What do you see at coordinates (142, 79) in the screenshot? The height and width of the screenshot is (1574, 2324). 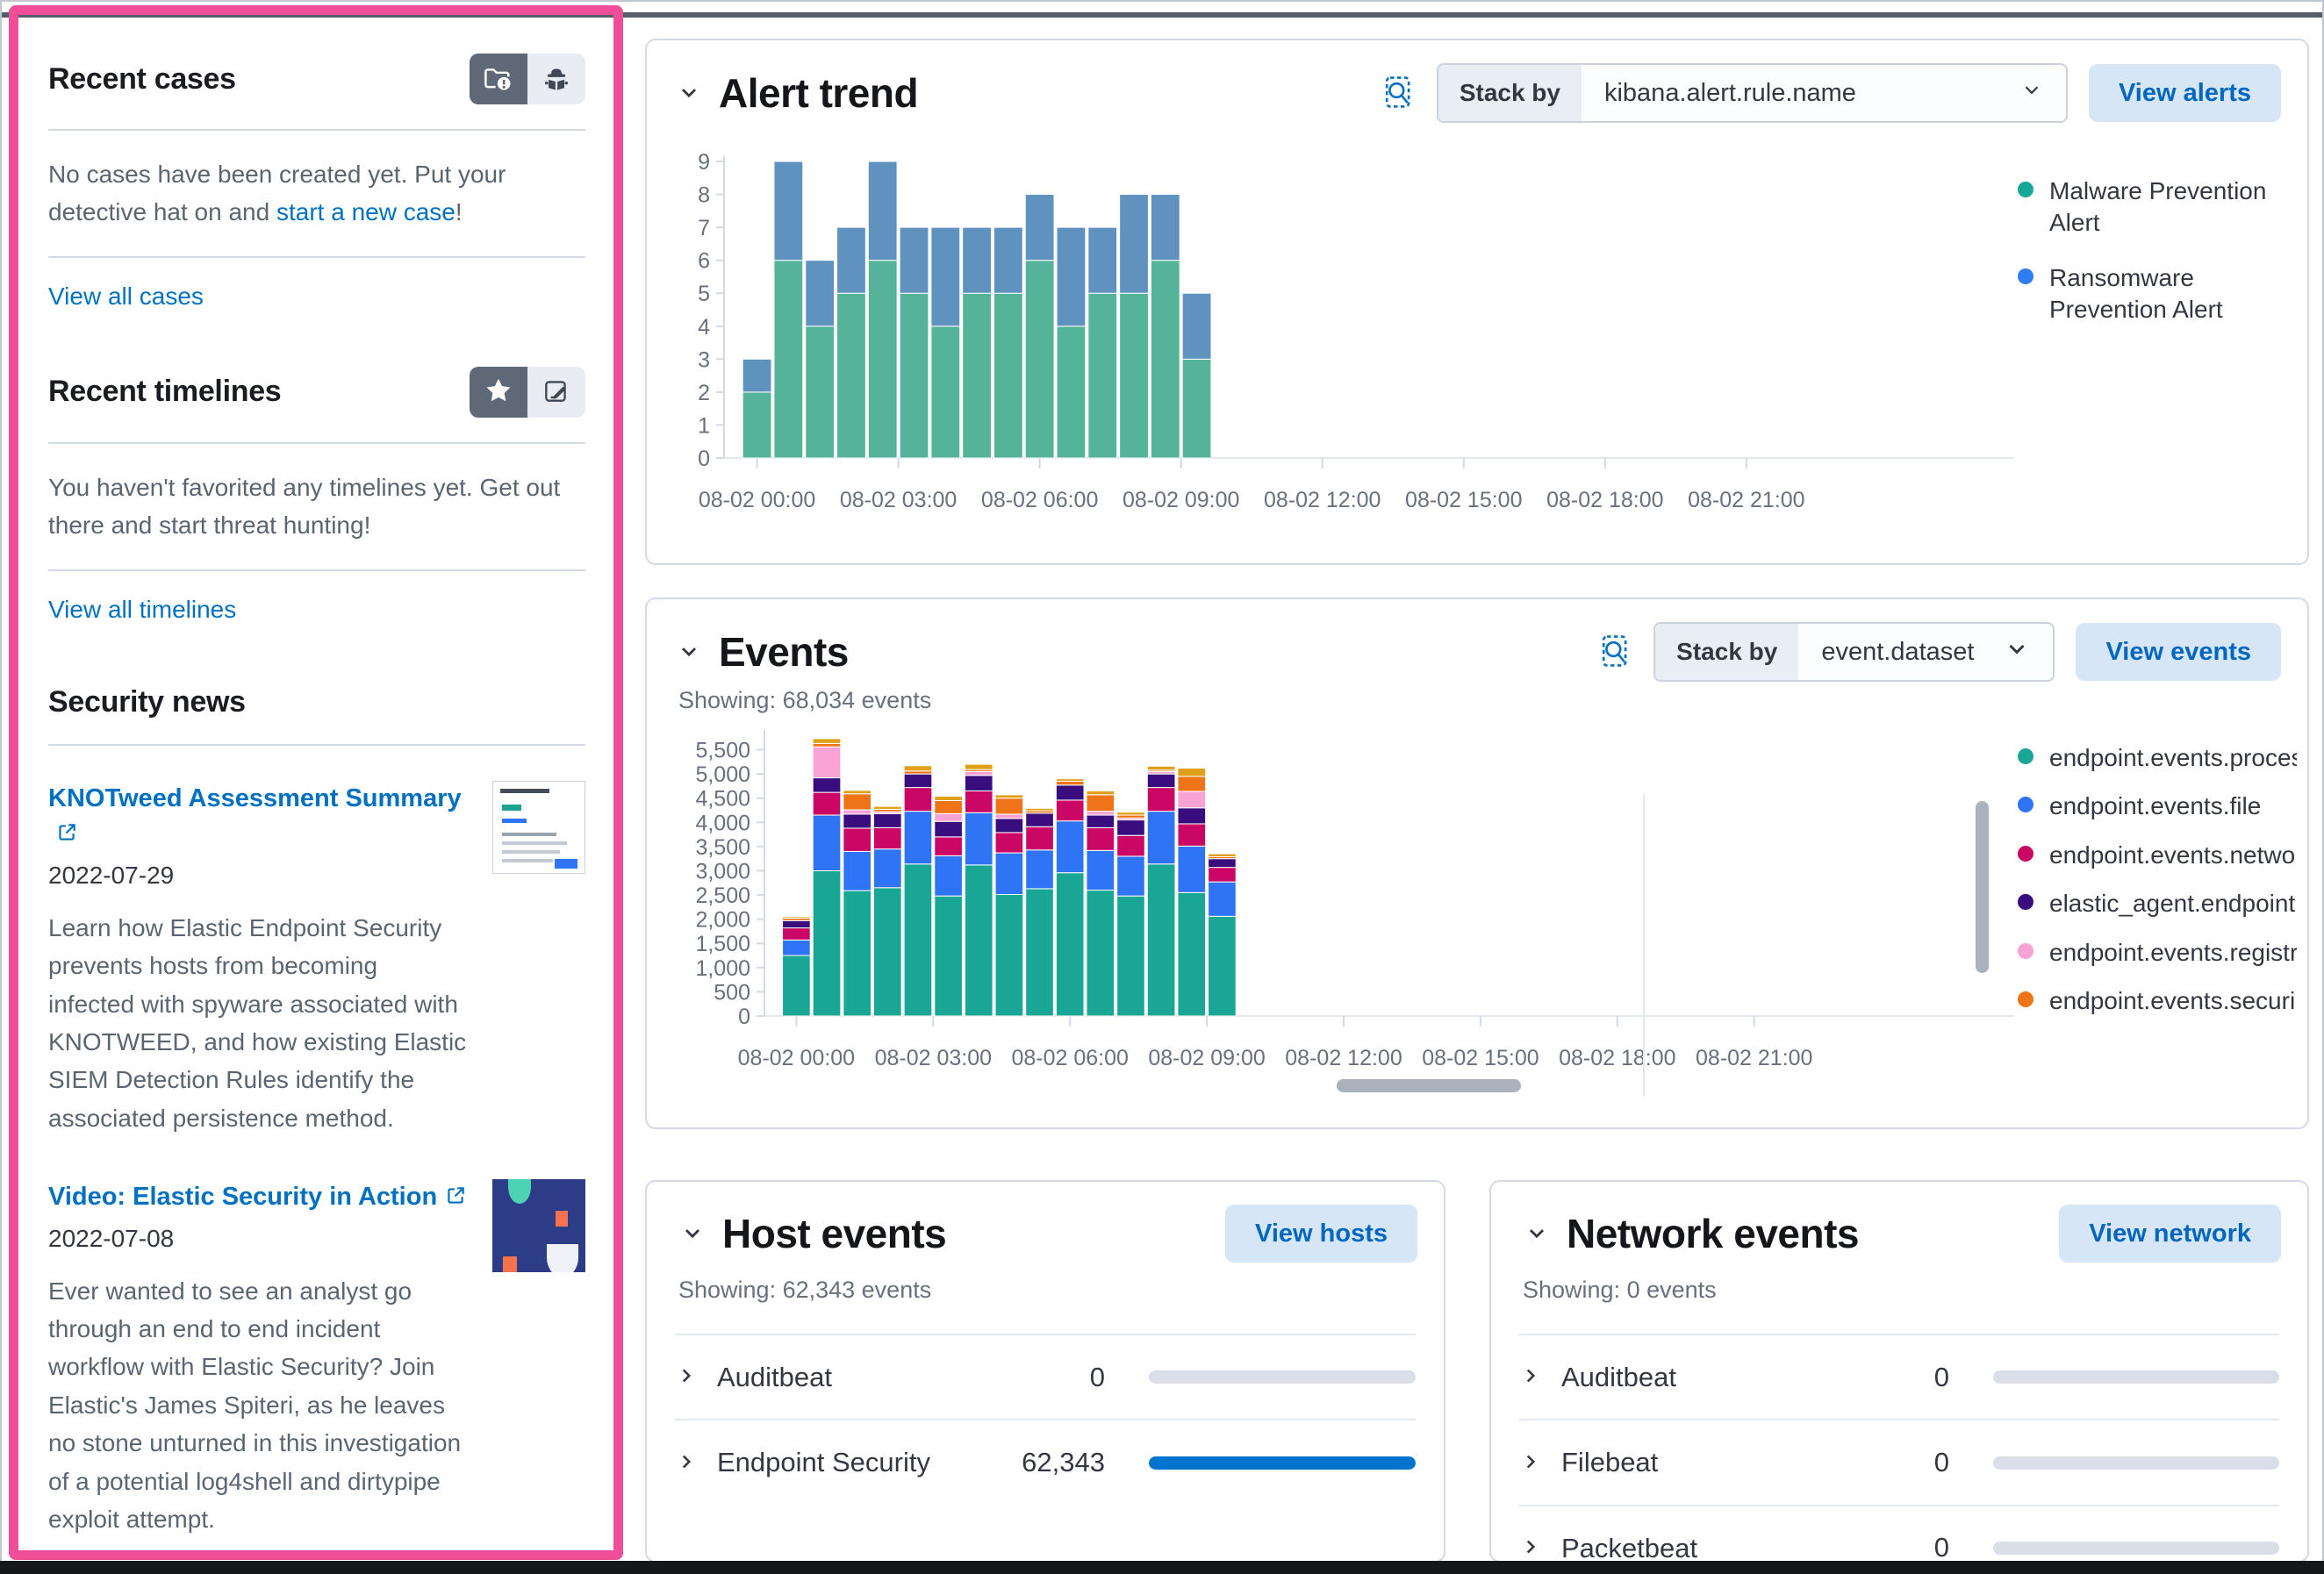 I see `recent-cases-title: Recent cases` at bounding box center [142, 79].